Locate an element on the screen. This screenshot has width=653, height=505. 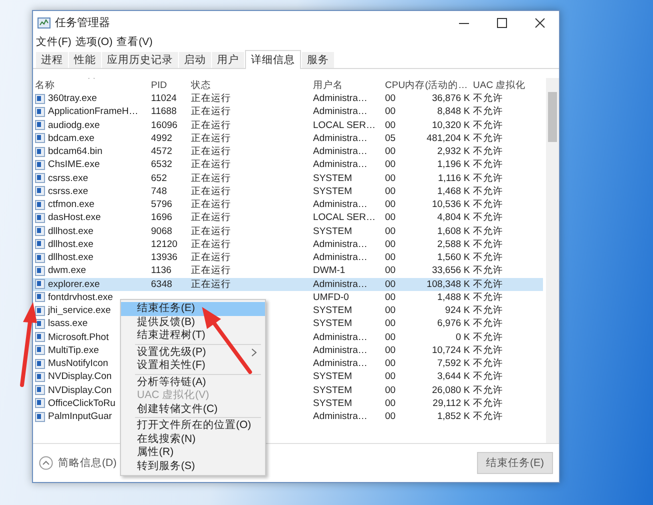
table-cell-text: 8,848 K is located at coordinates (453, 111).